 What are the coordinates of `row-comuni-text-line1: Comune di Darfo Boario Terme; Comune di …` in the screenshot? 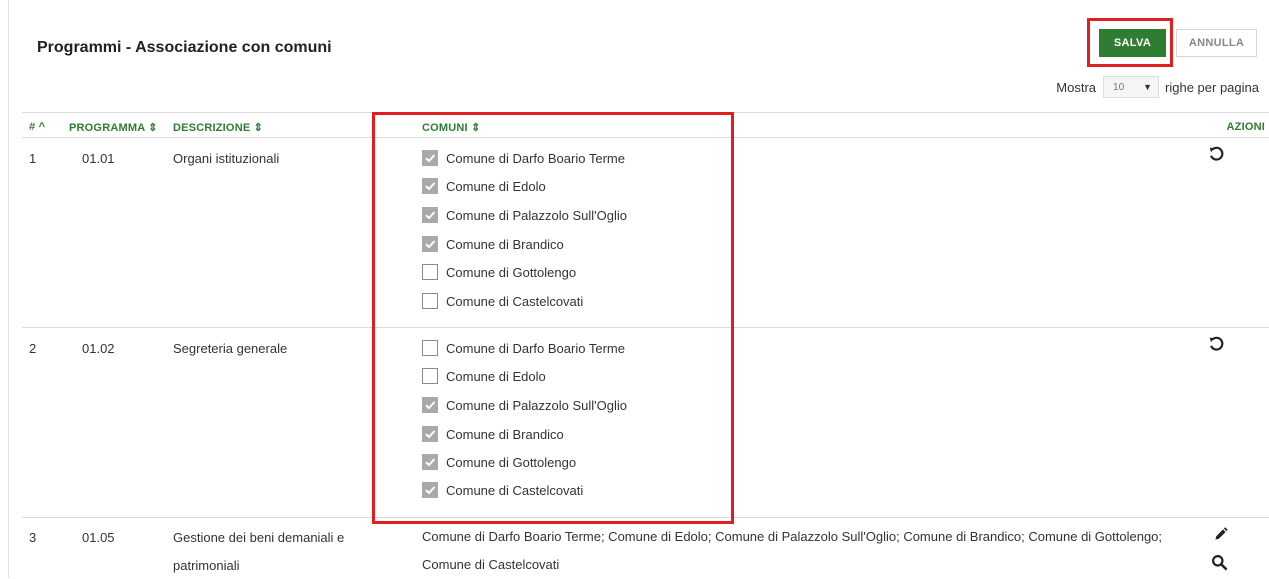 It's located at (792, 536).